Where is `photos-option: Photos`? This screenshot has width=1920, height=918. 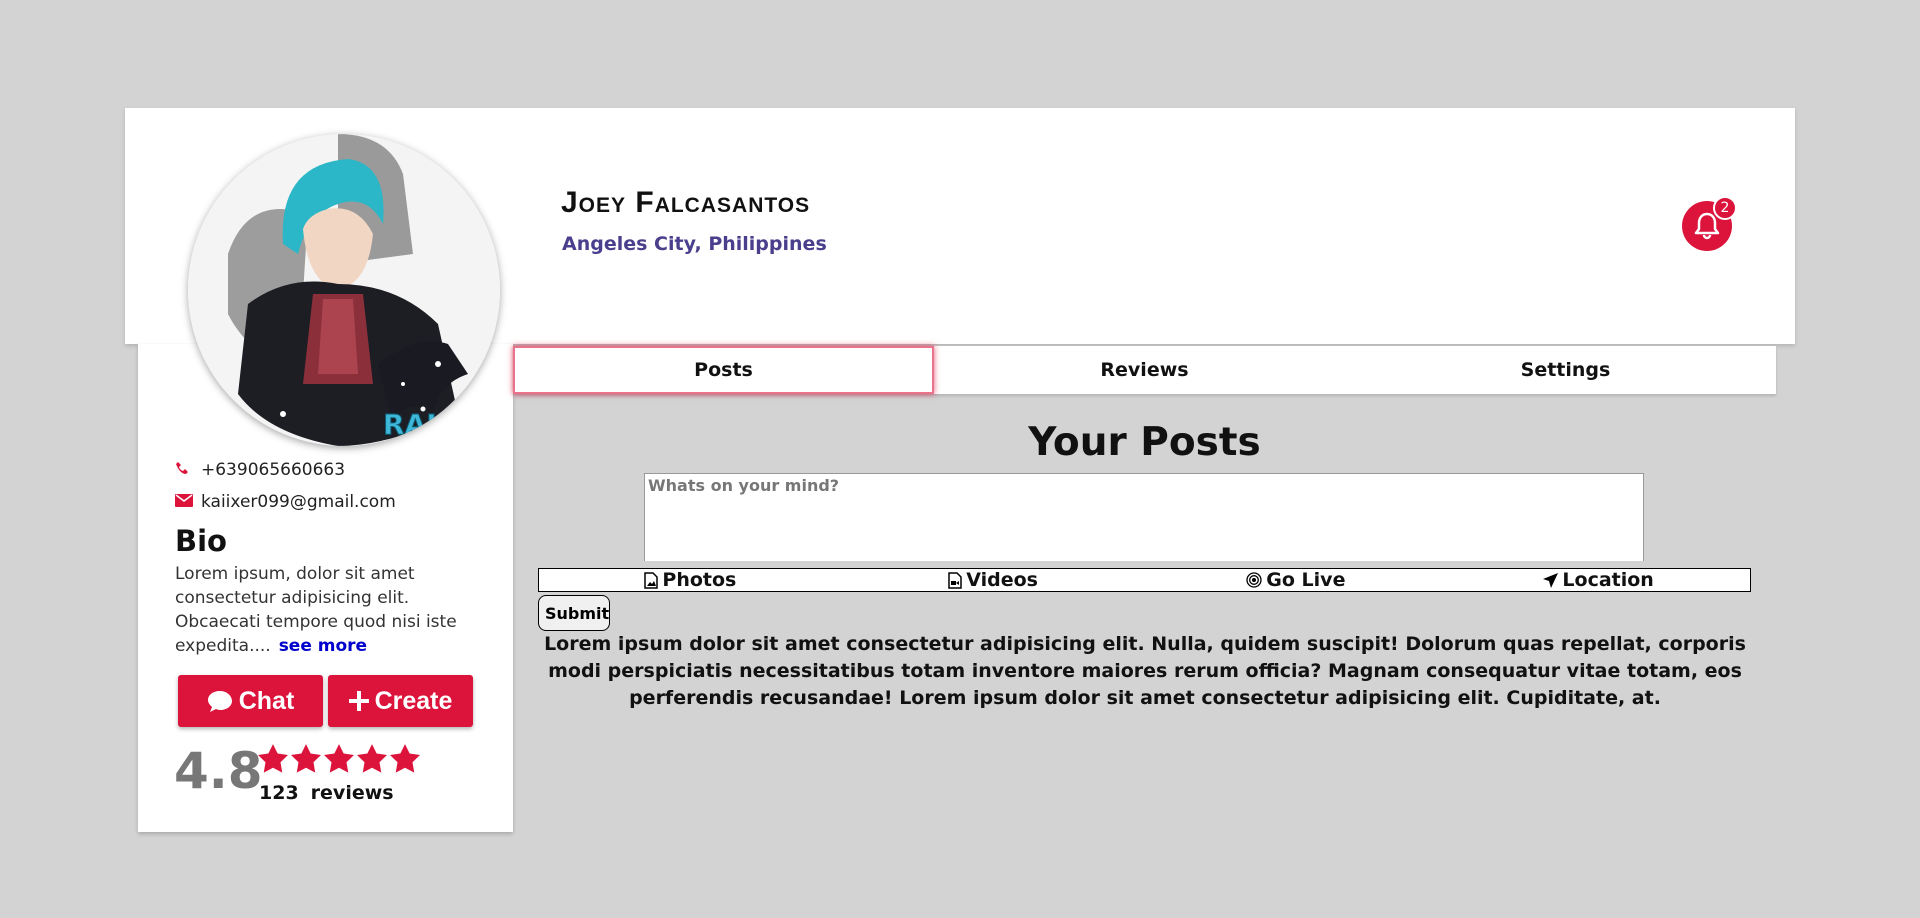
photos-option: Photos is located at coordinates (690, 580).